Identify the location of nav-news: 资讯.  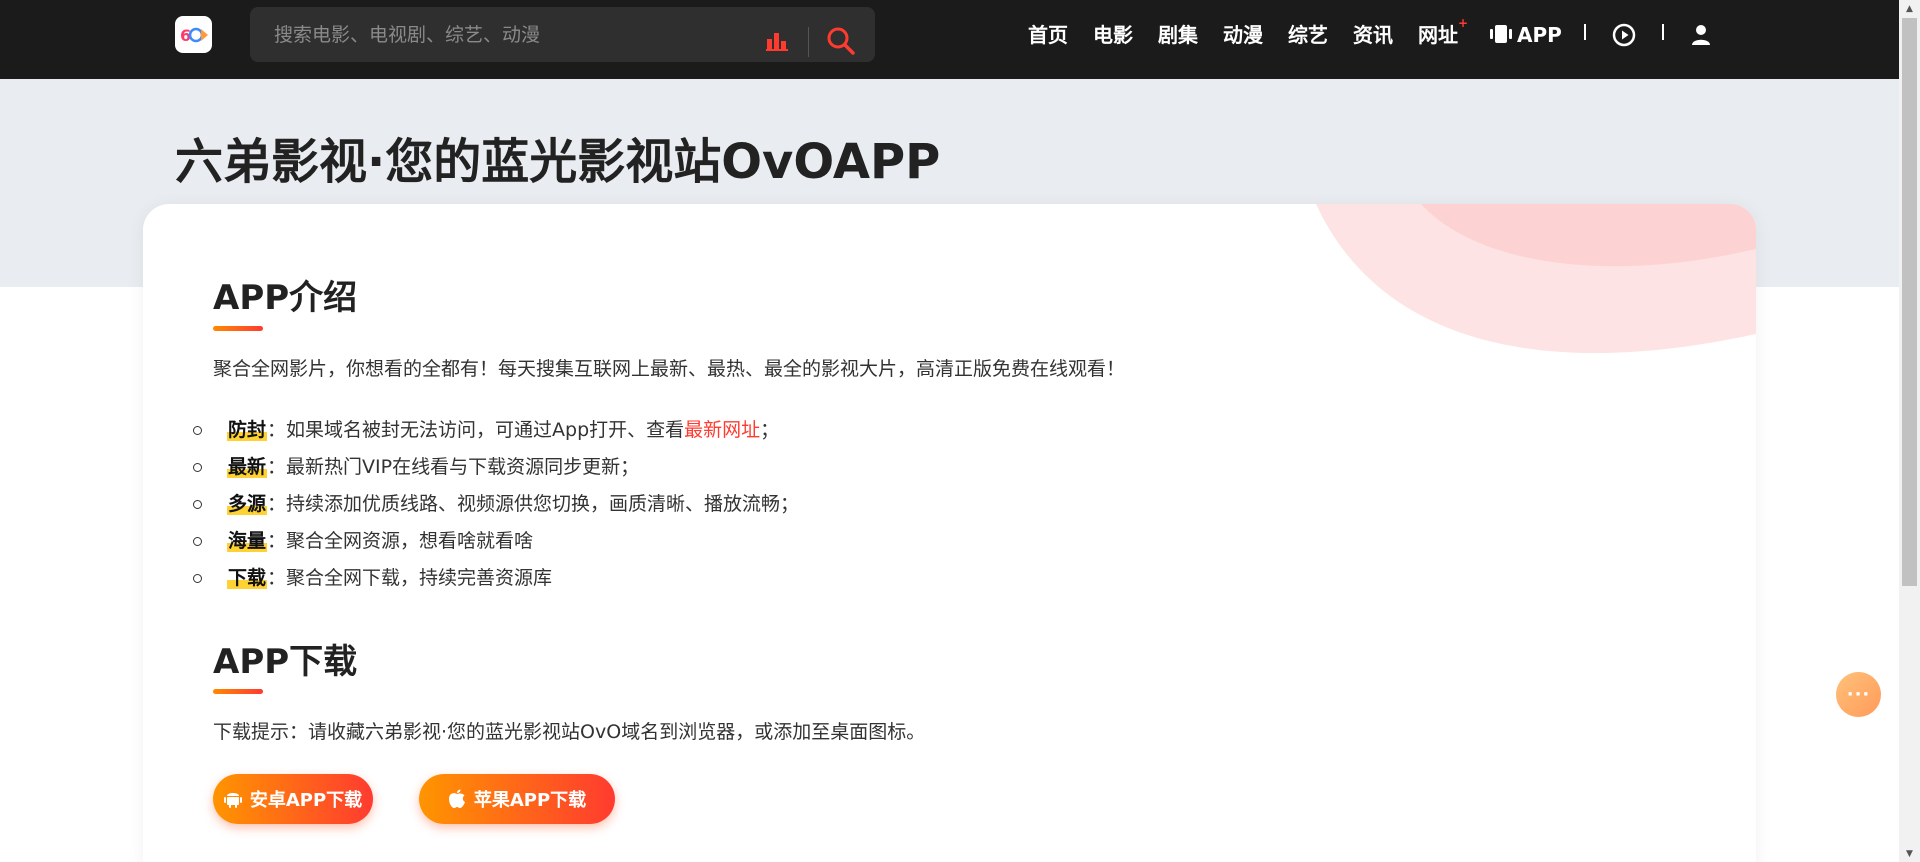
(1373, 35).